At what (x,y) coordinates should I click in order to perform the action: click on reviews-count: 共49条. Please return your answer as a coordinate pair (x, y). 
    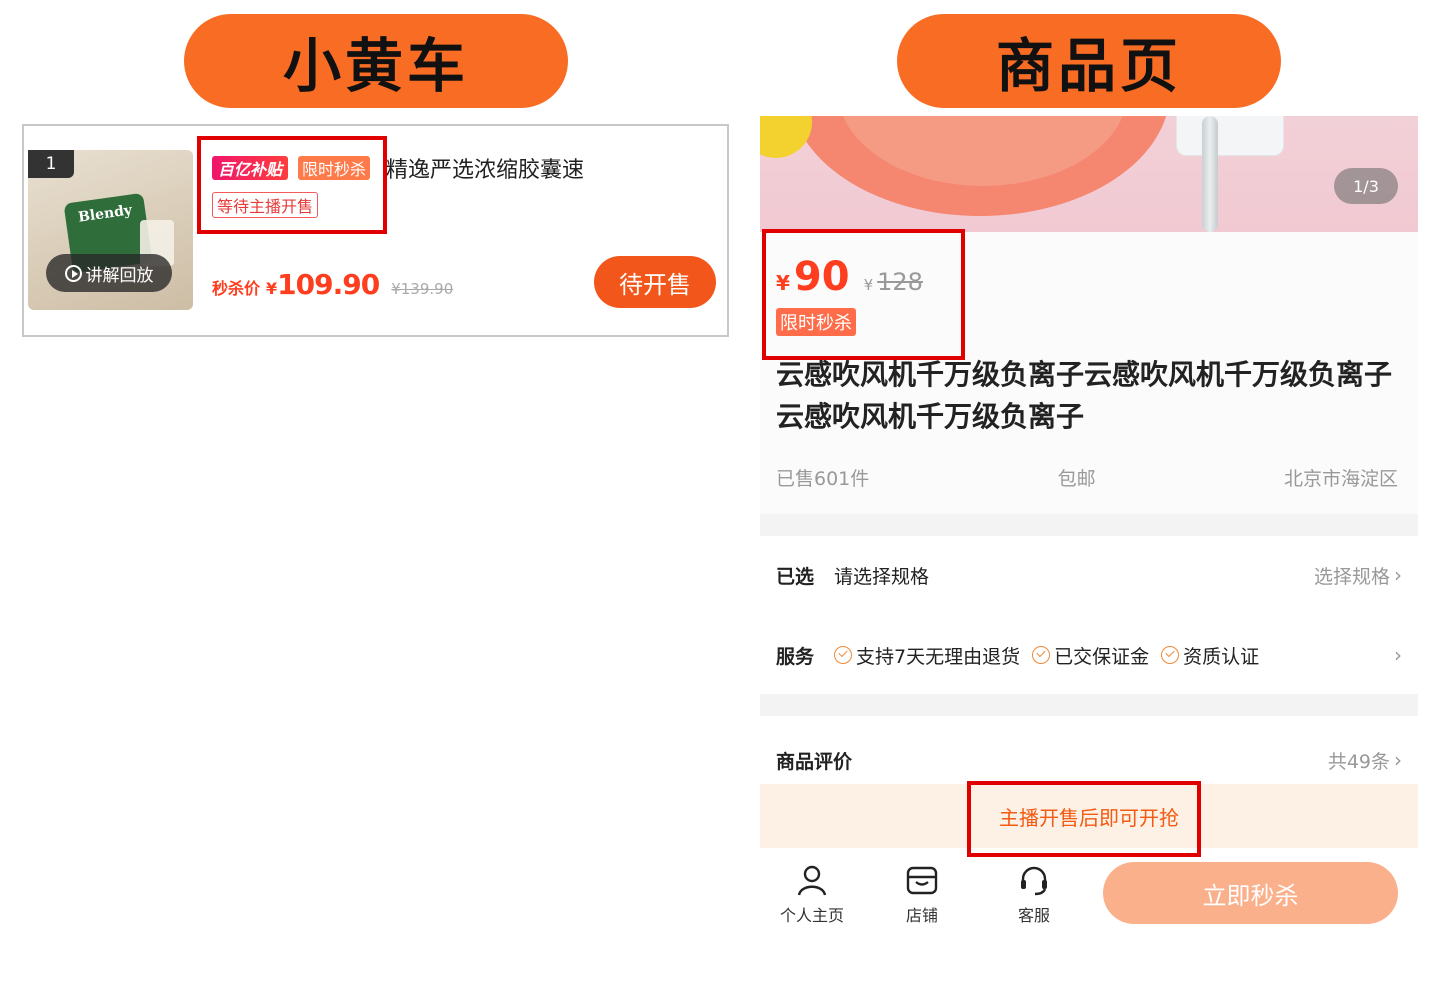
    Looking at the image, I should click on (1358, 761).